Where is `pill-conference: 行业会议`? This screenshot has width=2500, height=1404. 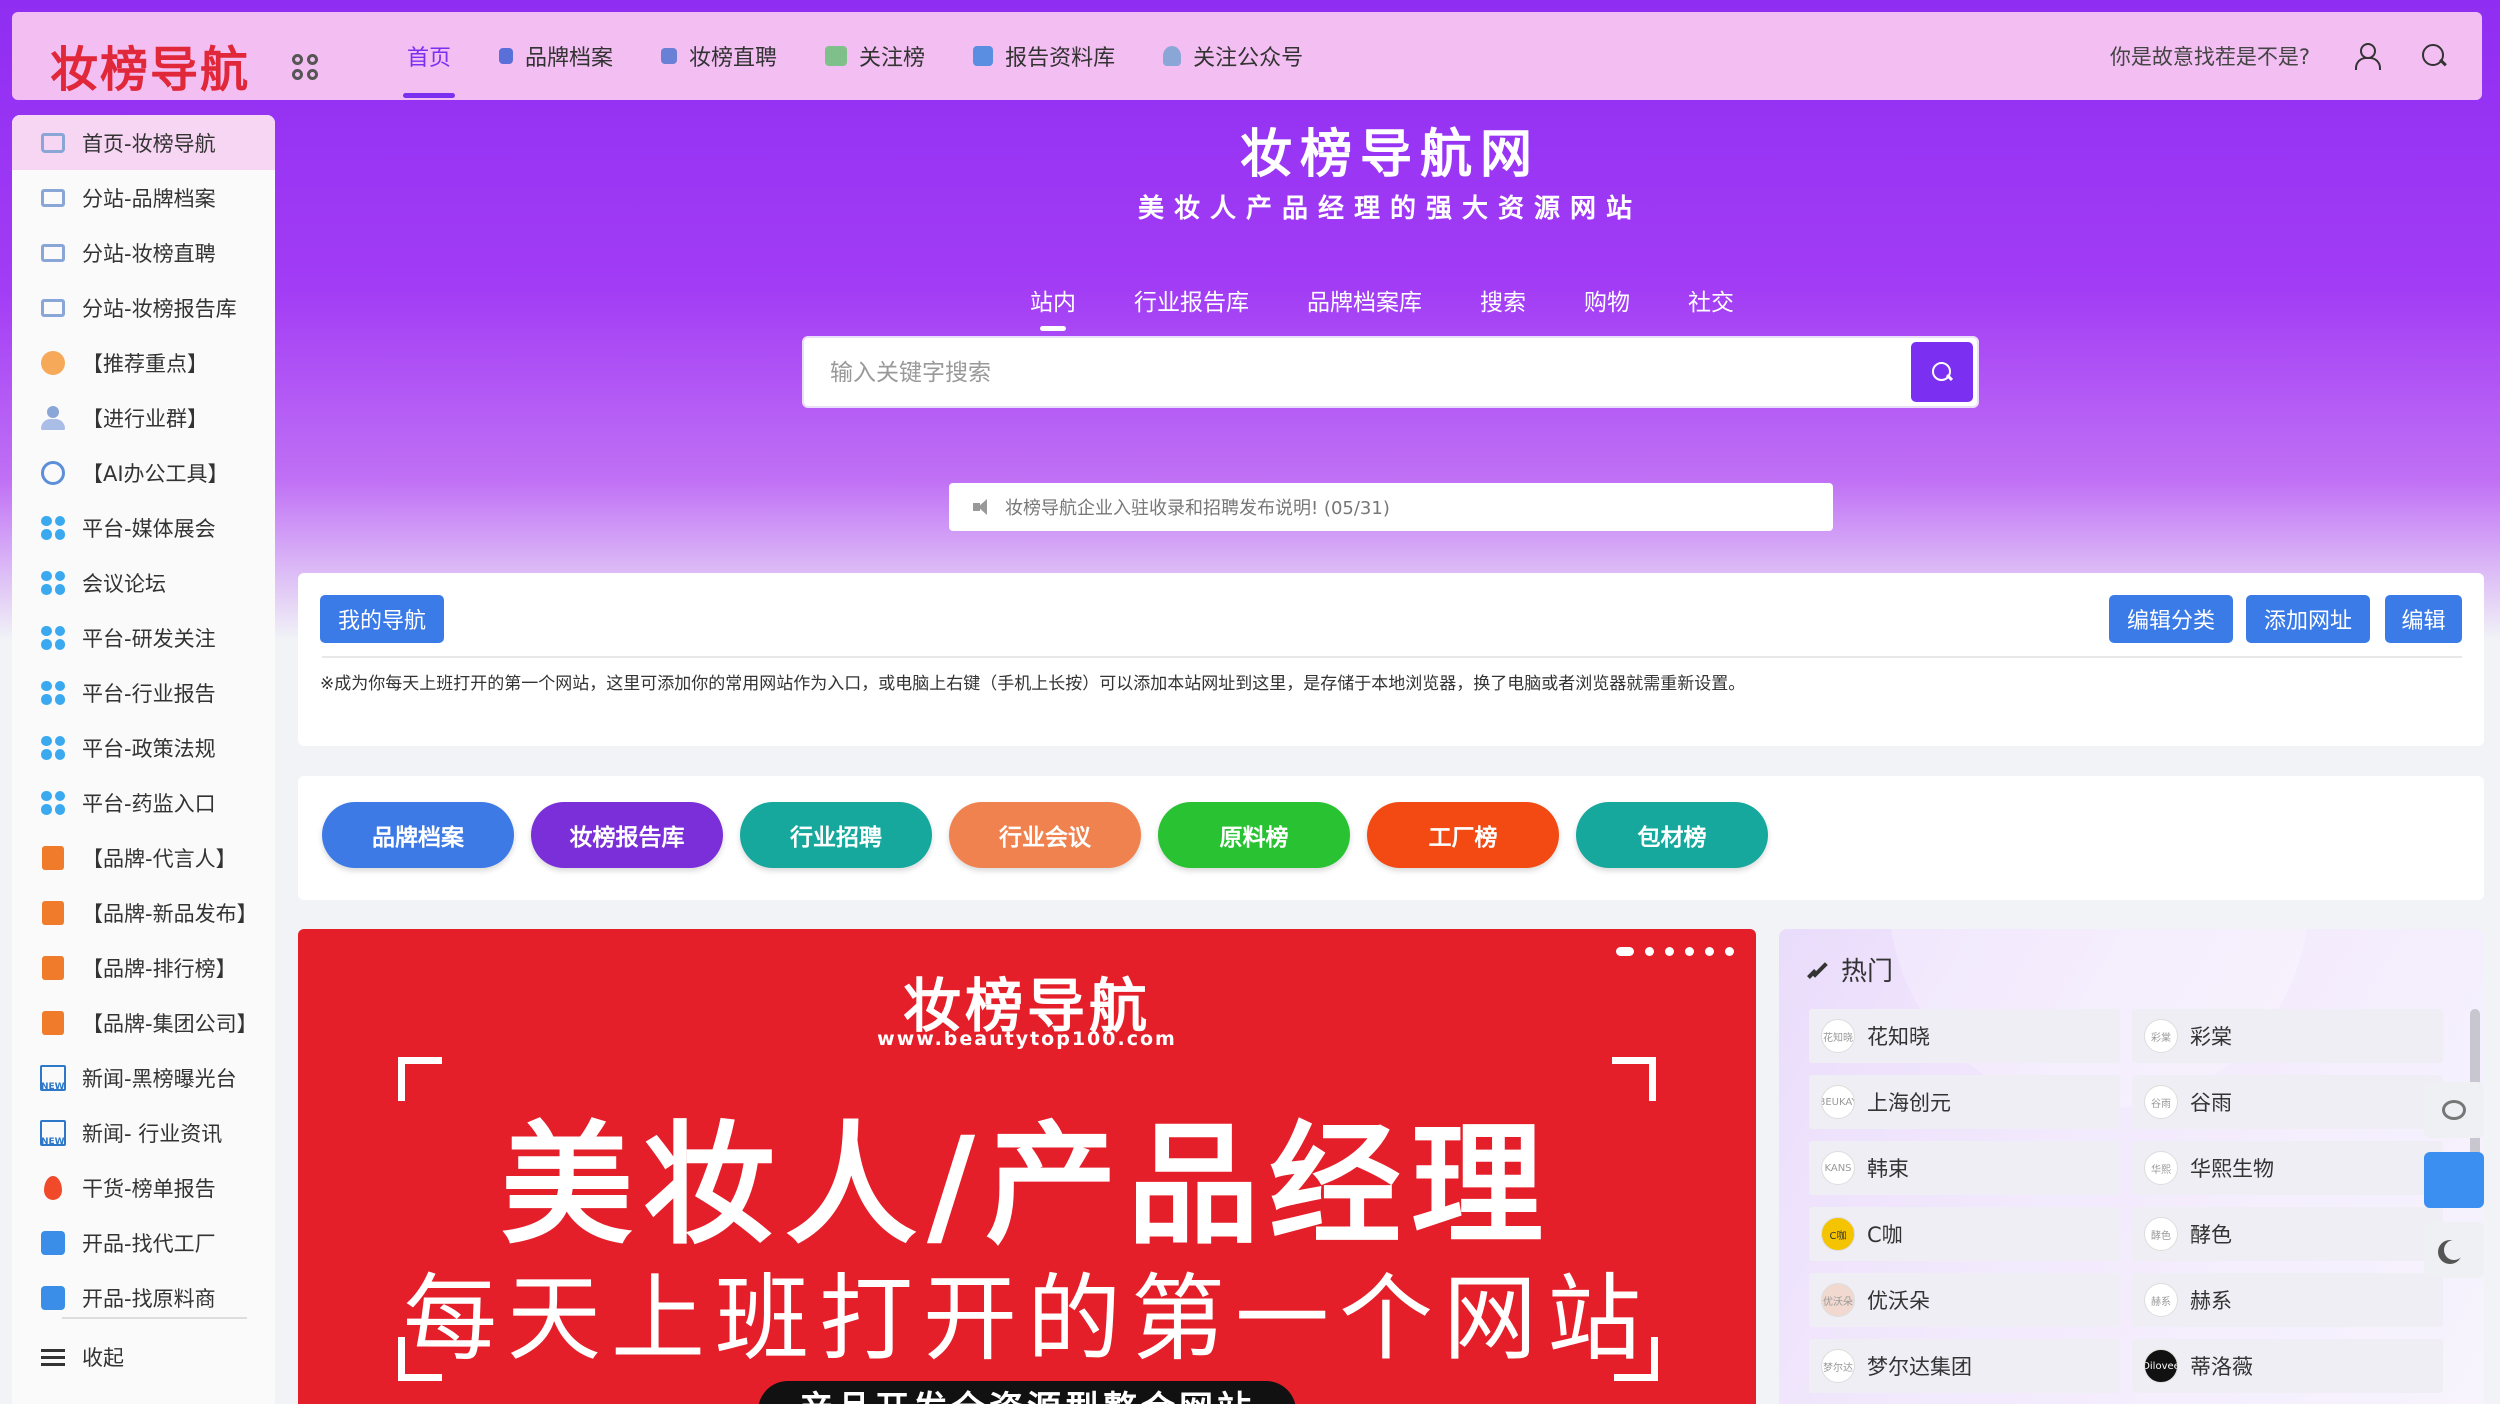 pill-conference: 行业会议 is located at coordinates (1045, 835).